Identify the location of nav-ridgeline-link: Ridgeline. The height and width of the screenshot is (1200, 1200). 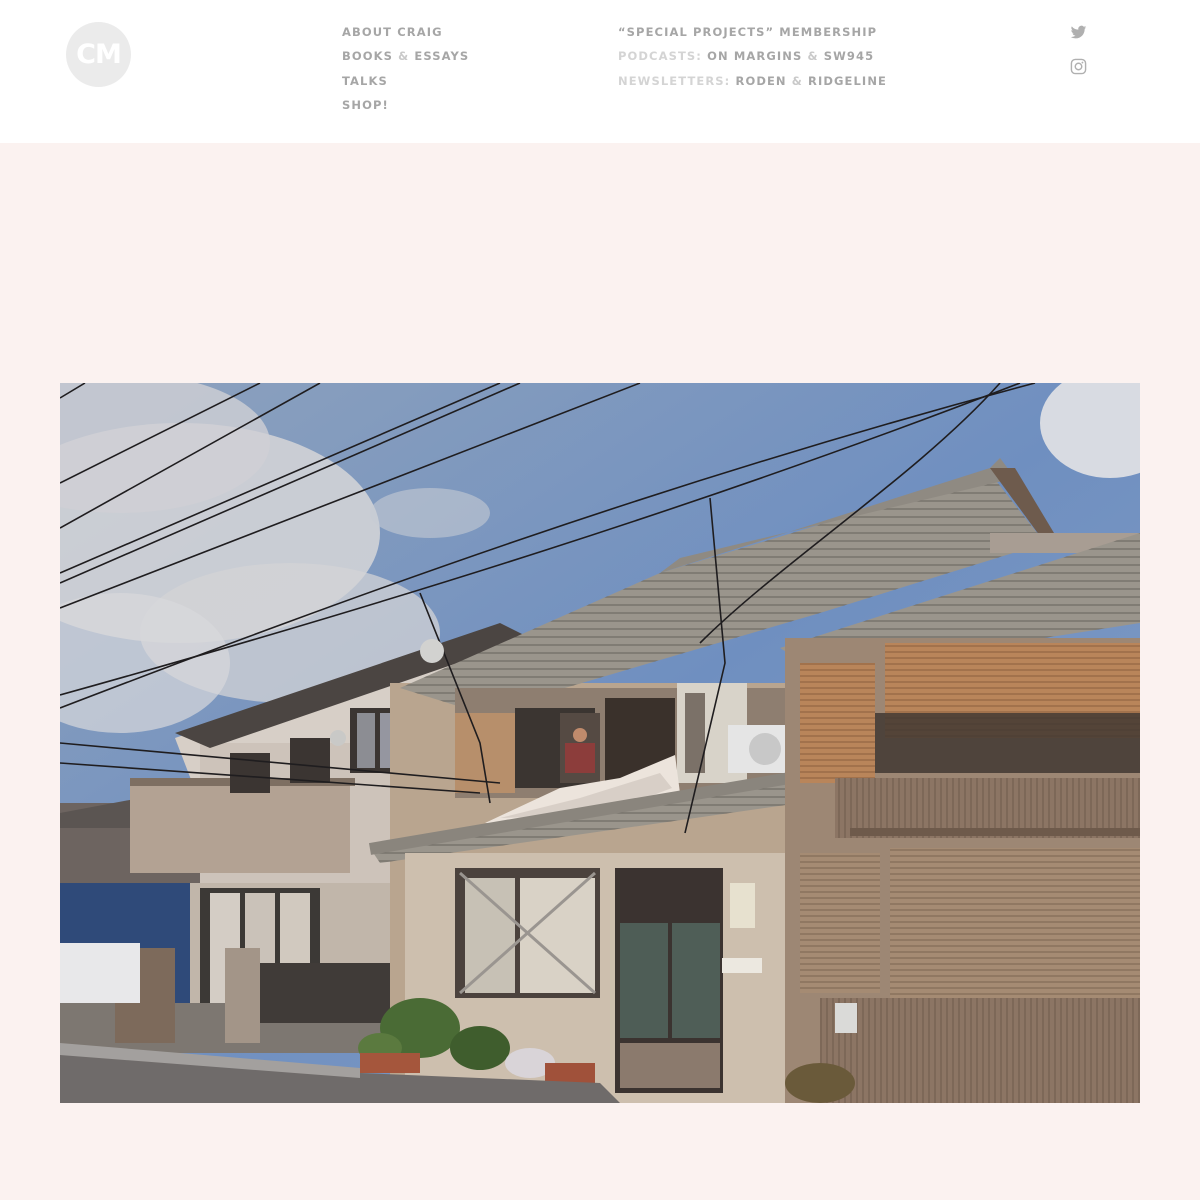
(847, 81).